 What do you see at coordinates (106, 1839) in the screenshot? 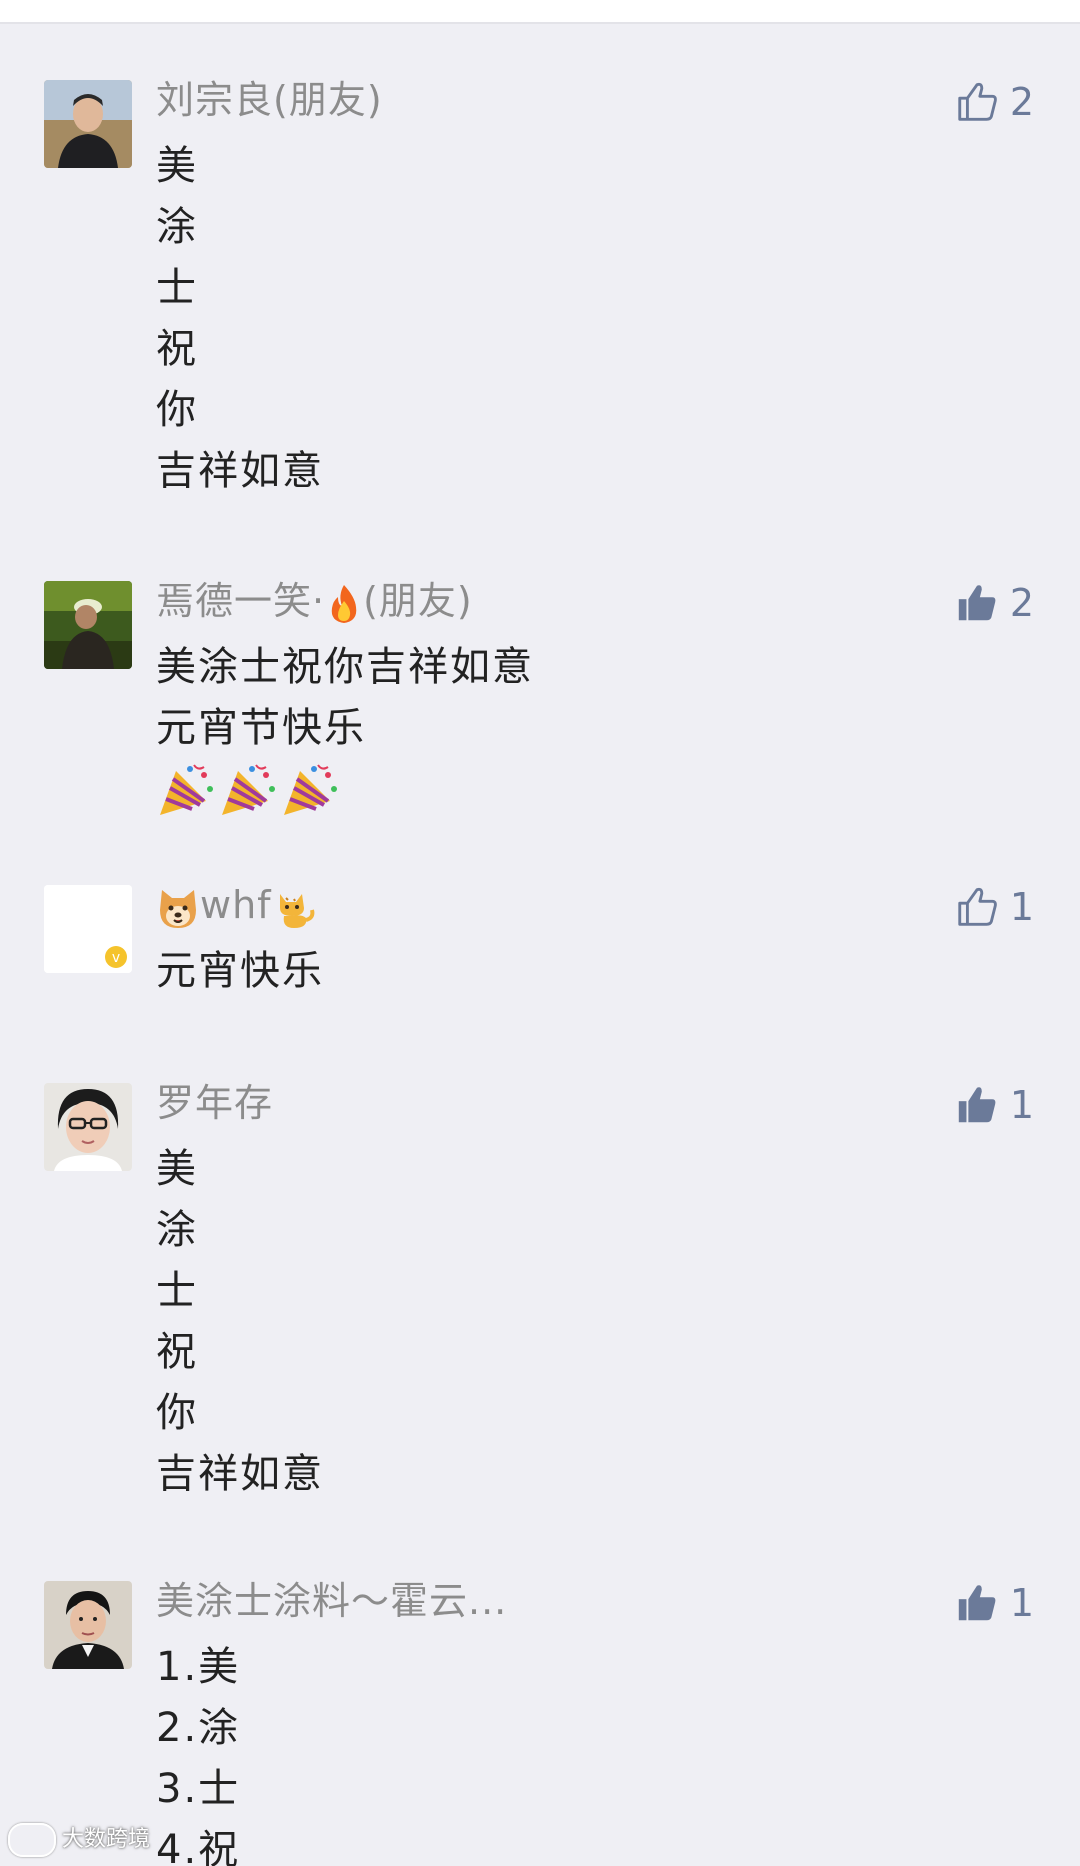
I see `watermark-text: 大数跨境` at bounding box center [106, 1839].